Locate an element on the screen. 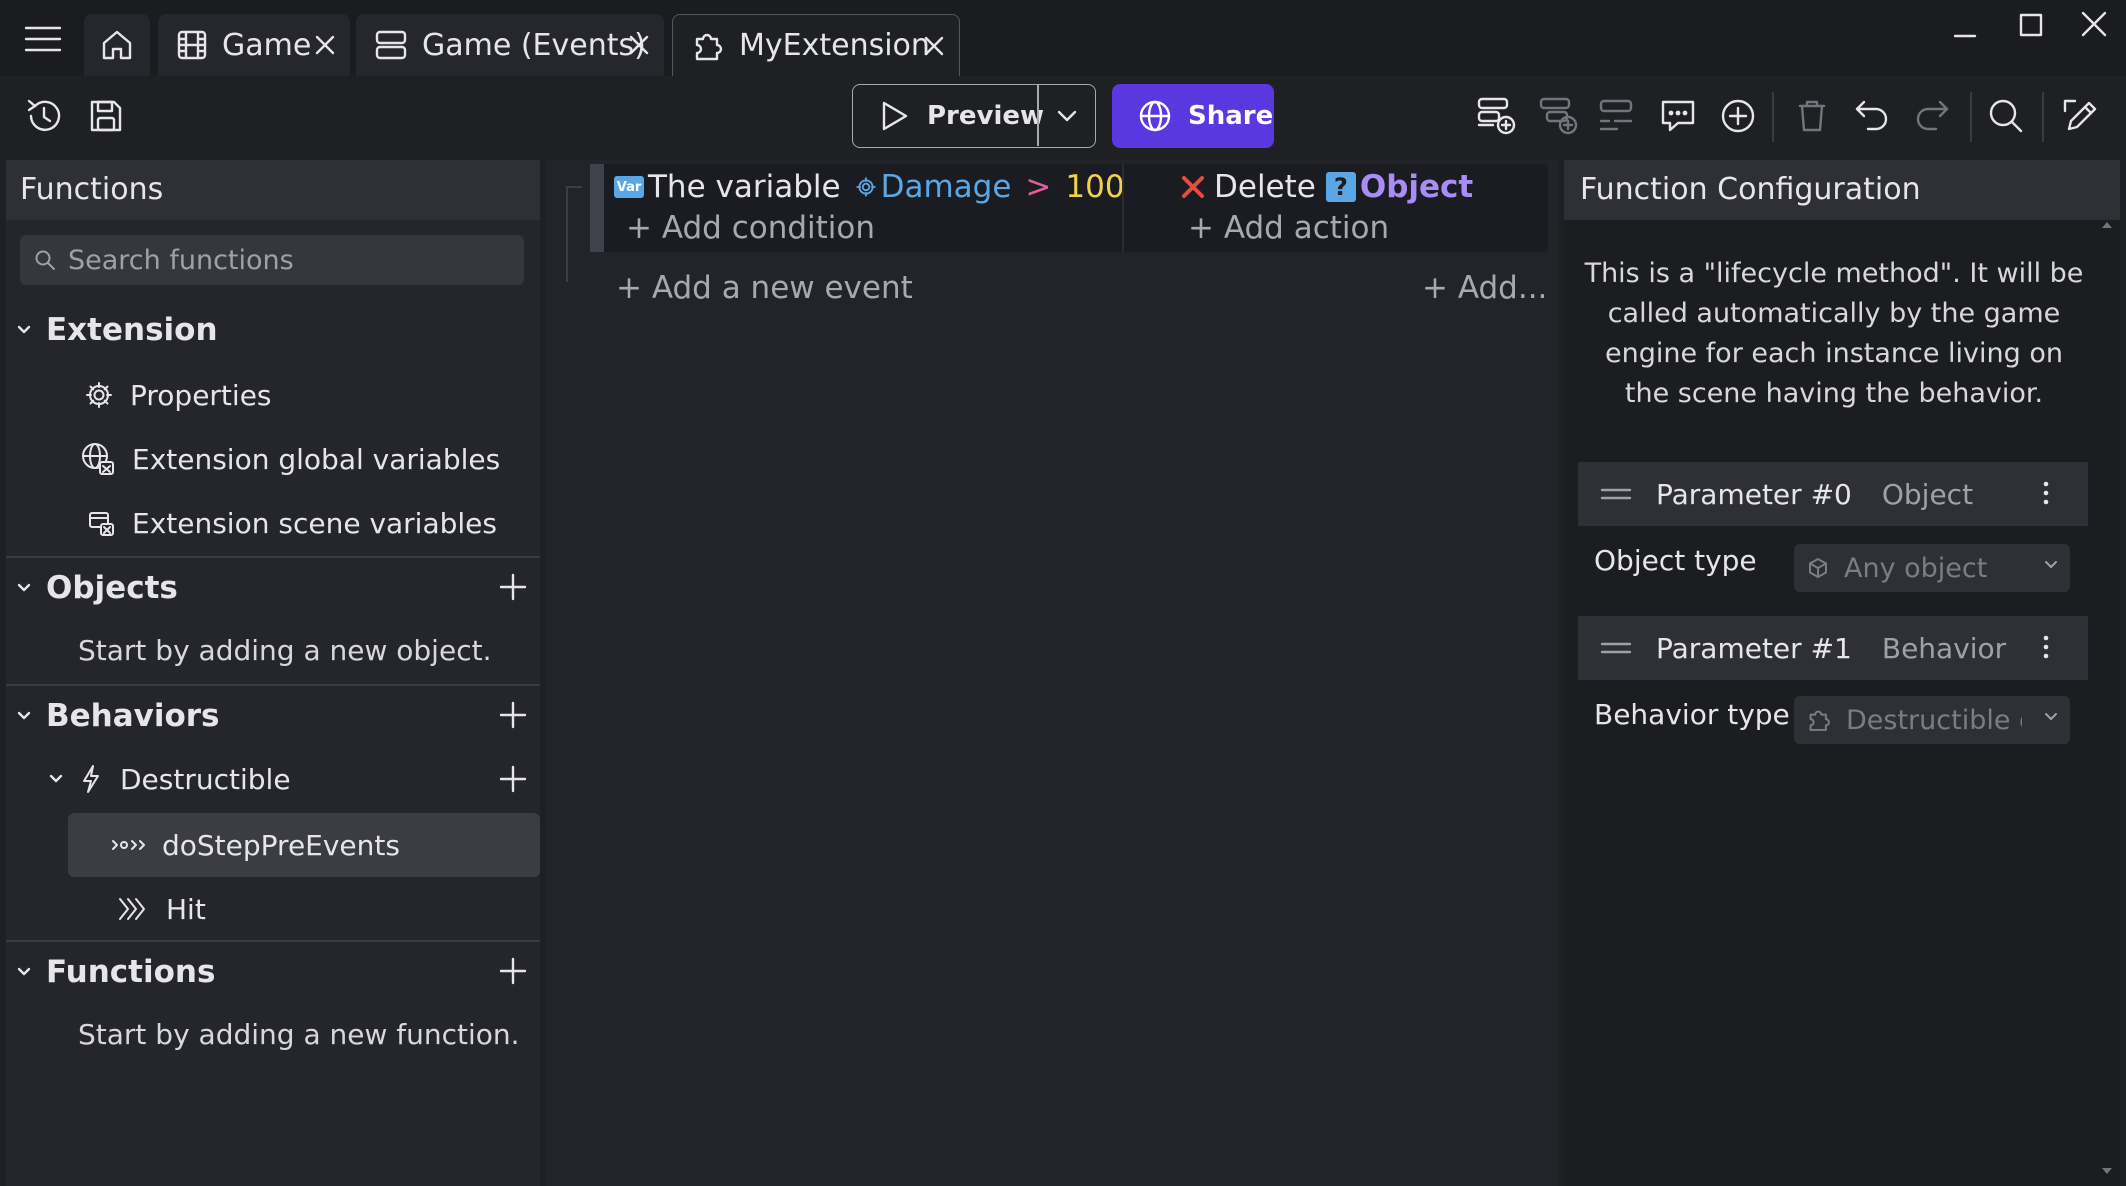 This screenshot has width=2126, height=1186. condition-value: 100 is located at coordinates (1094, 187).